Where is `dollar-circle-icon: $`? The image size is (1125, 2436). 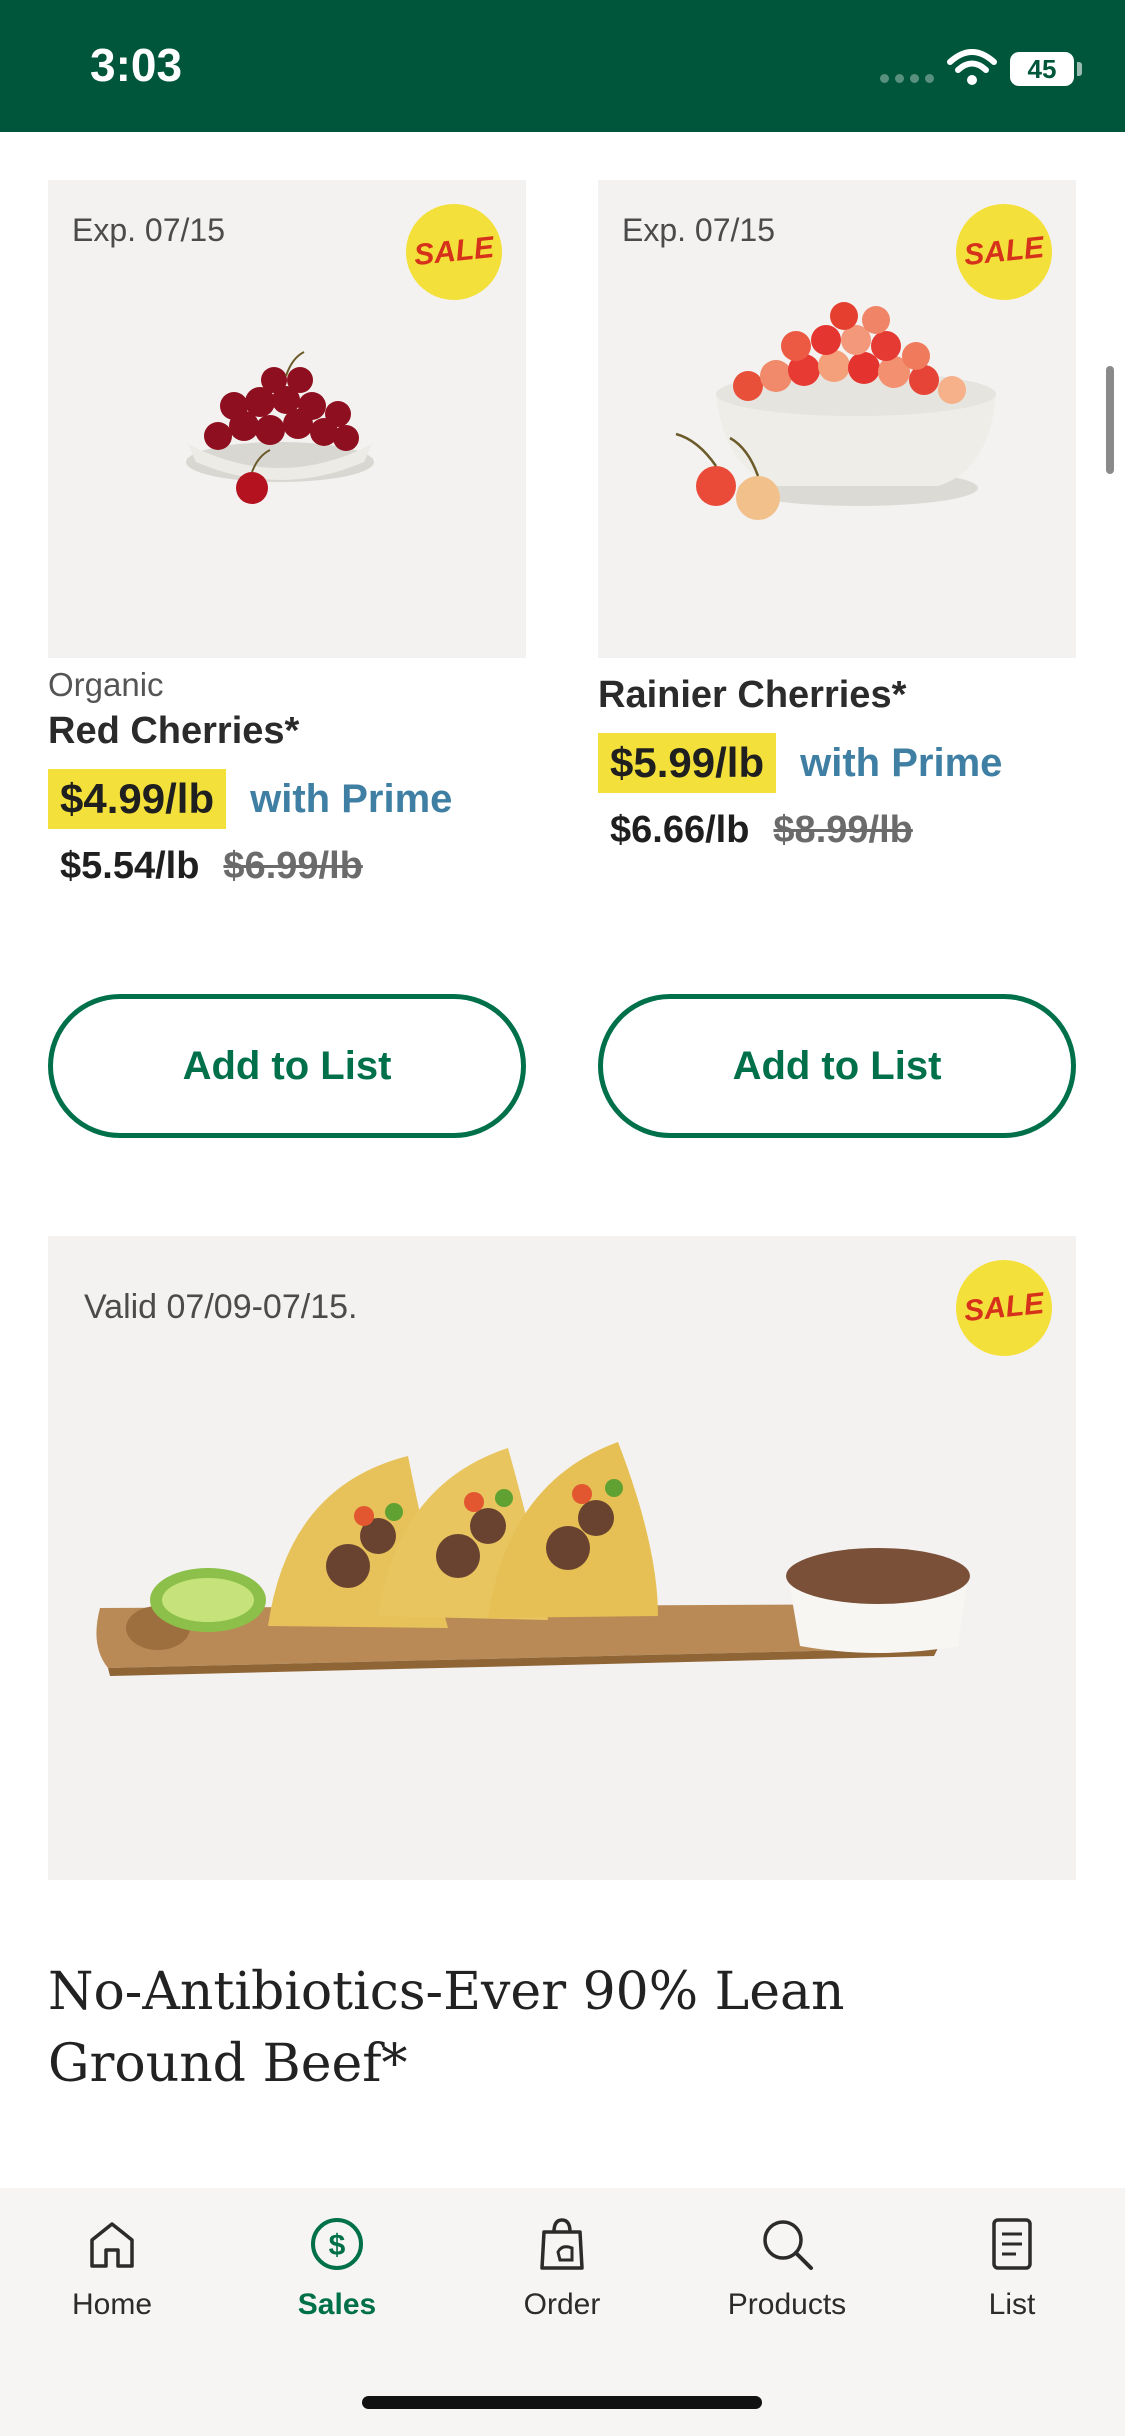 dollar-circle-icon: $ is located at coordinates (337, 2244).